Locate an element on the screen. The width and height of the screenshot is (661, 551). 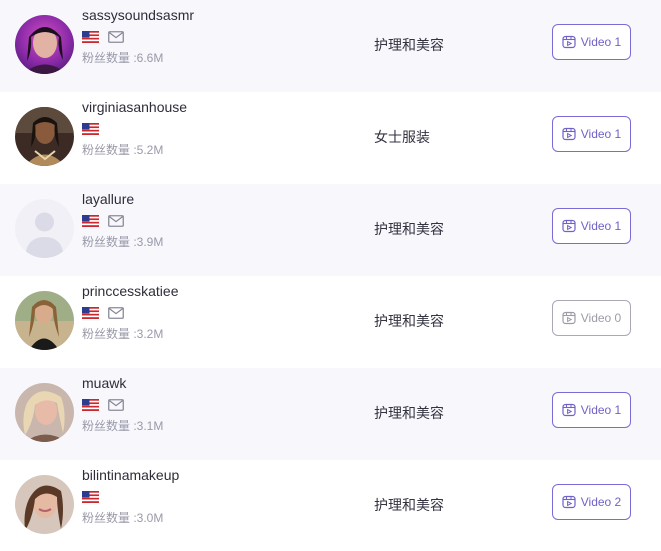
follower-count: 粉丝数量 :3.9M is located at coordinates (123, 242).